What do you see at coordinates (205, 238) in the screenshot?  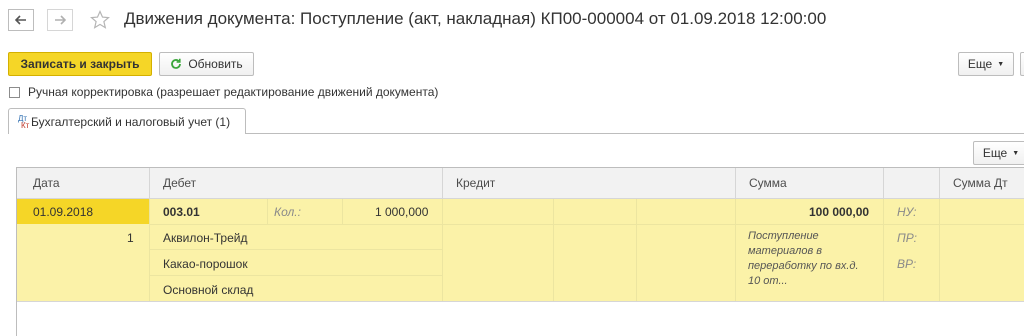 I see `debit-subconto-1: Аквилон-Трейд` at bounding box center [205, 238].